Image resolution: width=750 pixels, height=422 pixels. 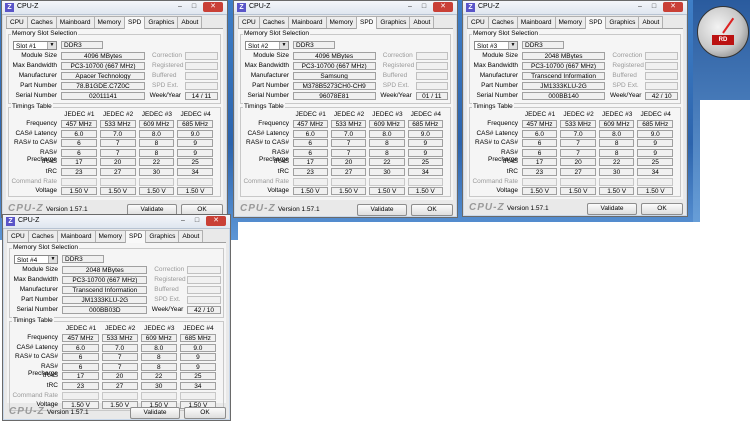 I want to click on serial-number-value: 000BB03D, so click(x=105, y=310).